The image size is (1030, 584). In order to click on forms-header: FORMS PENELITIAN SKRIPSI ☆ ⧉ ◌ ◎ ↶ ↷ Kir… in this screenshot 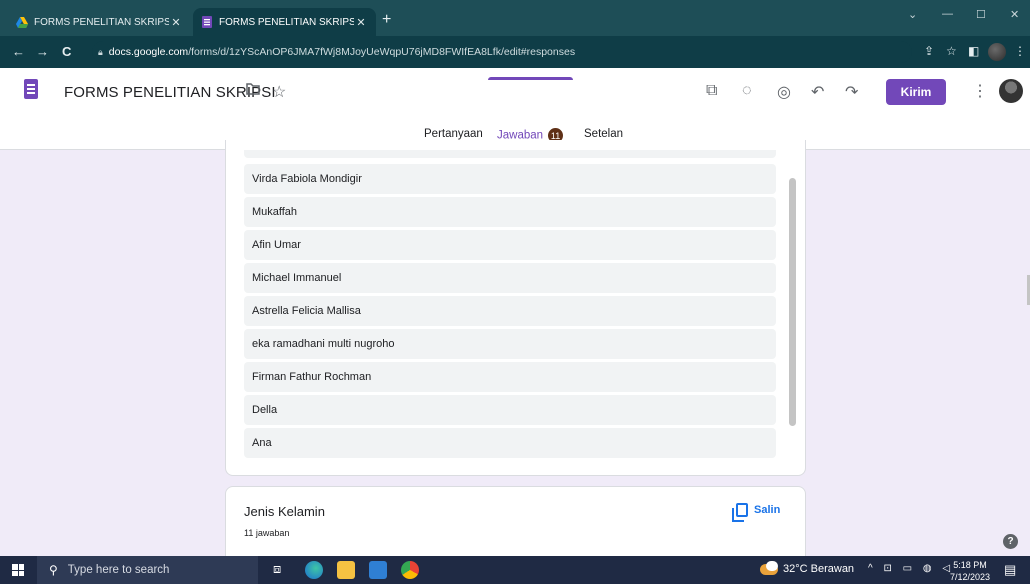, I will do `click(515, 109)`.